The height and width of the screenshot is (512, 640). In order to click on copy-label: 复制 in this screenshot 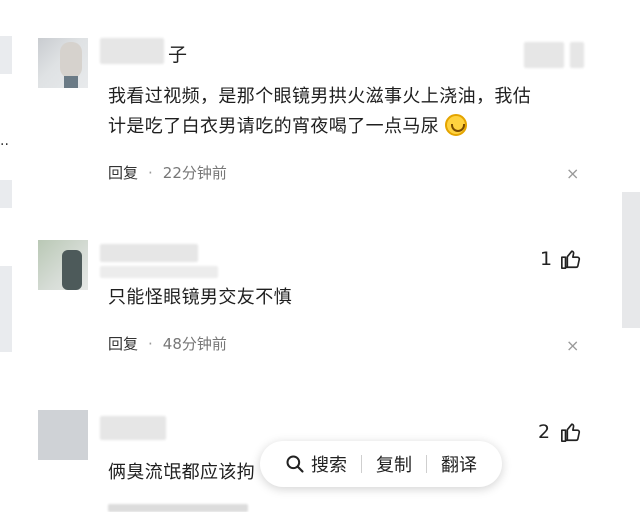, I will do `click(394, 465)`.